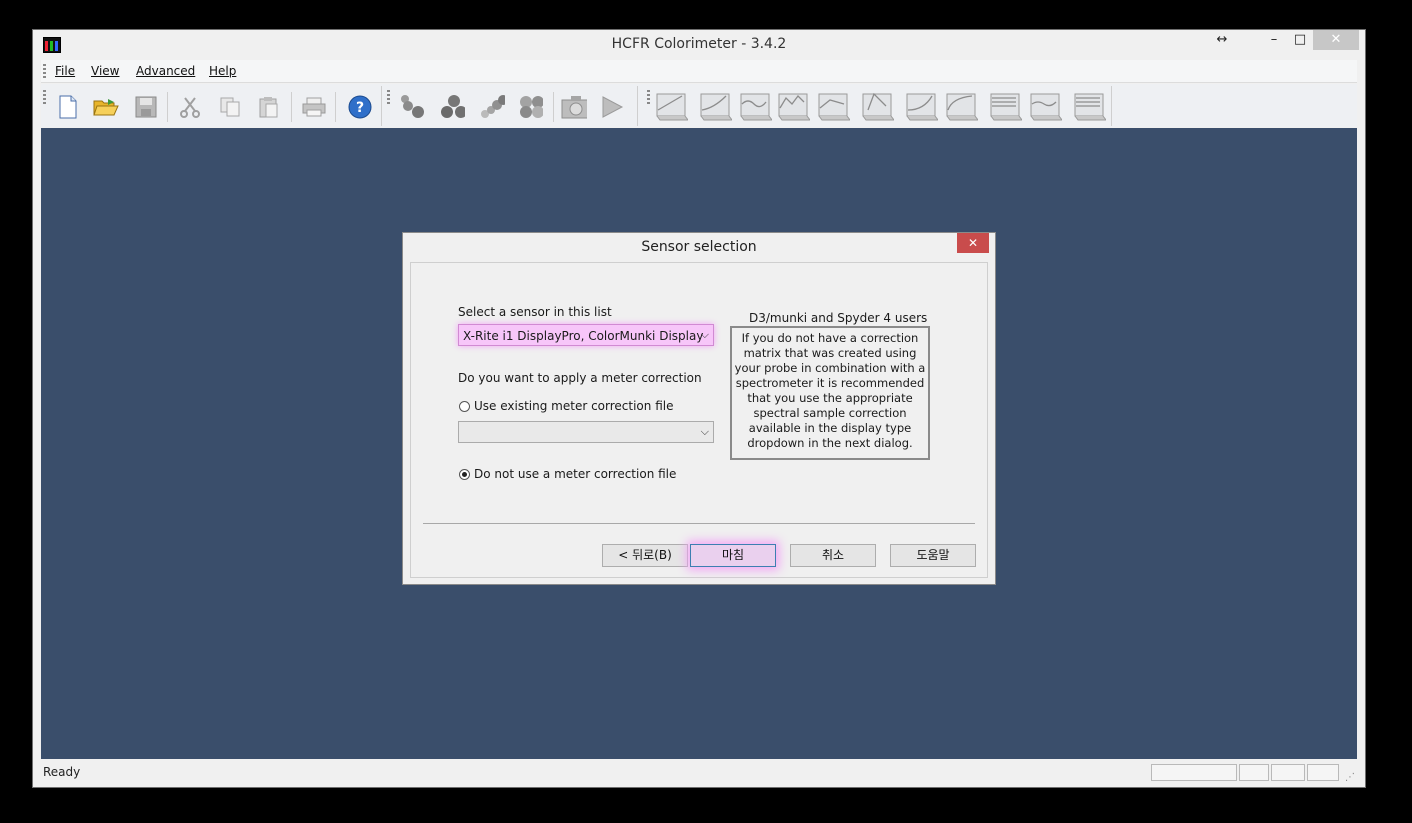 The image size is (1412, 823). Describe the element at coordinates (580, 378) in the screenshot. I see `correction-question-label: Do you want to apply a meter correction` at that location.